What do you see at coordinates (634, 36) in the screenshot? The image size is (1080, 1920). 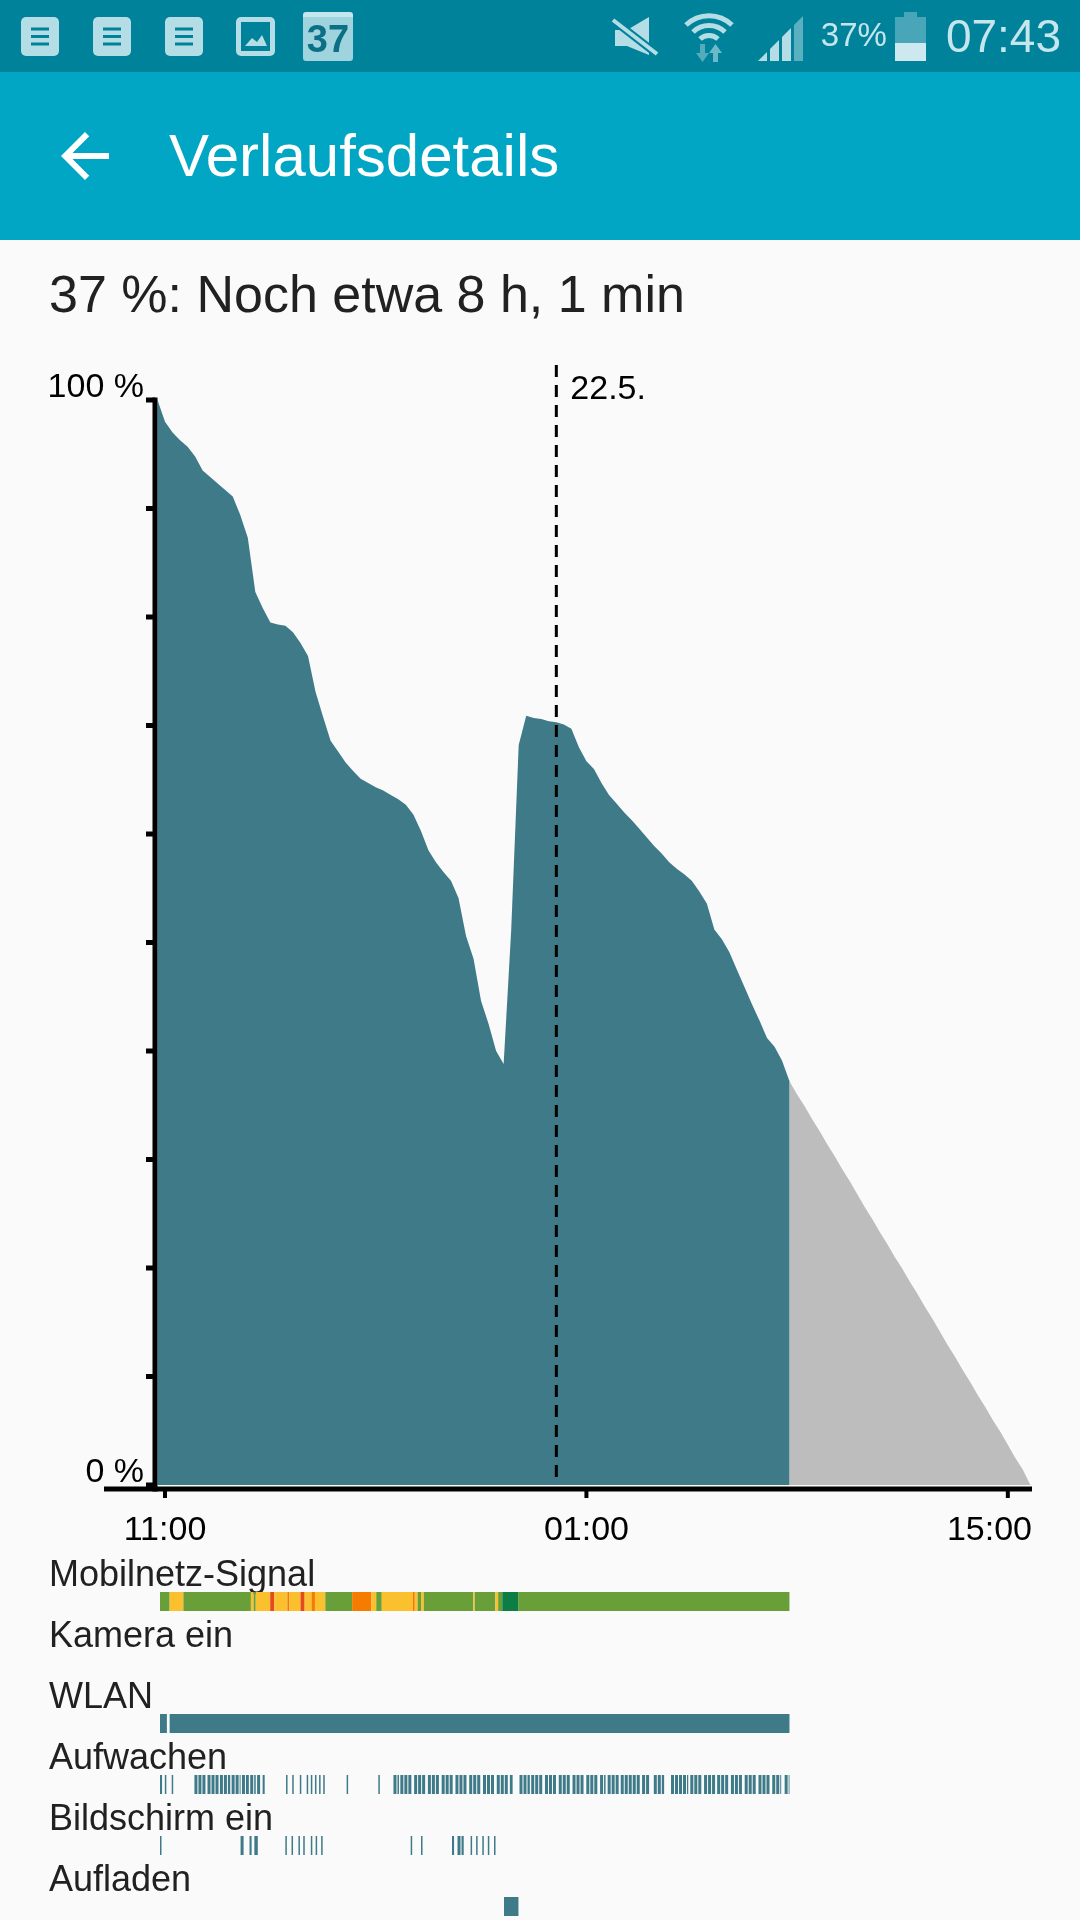 I see `mute-icon` at bounding box center [634, 36].